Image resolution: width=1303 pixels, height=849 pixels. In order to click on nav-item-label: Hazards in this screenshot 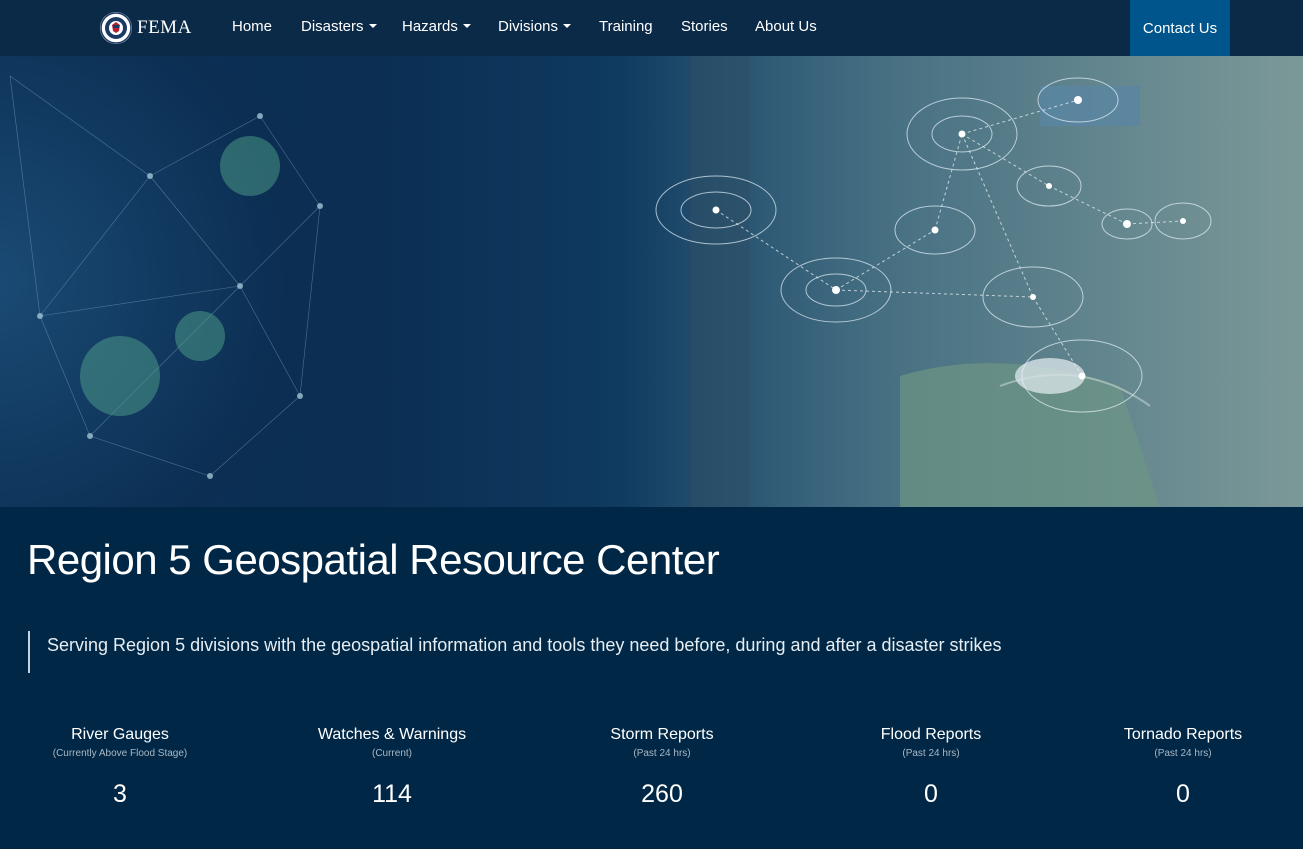, I will do `click(430, 26)`.